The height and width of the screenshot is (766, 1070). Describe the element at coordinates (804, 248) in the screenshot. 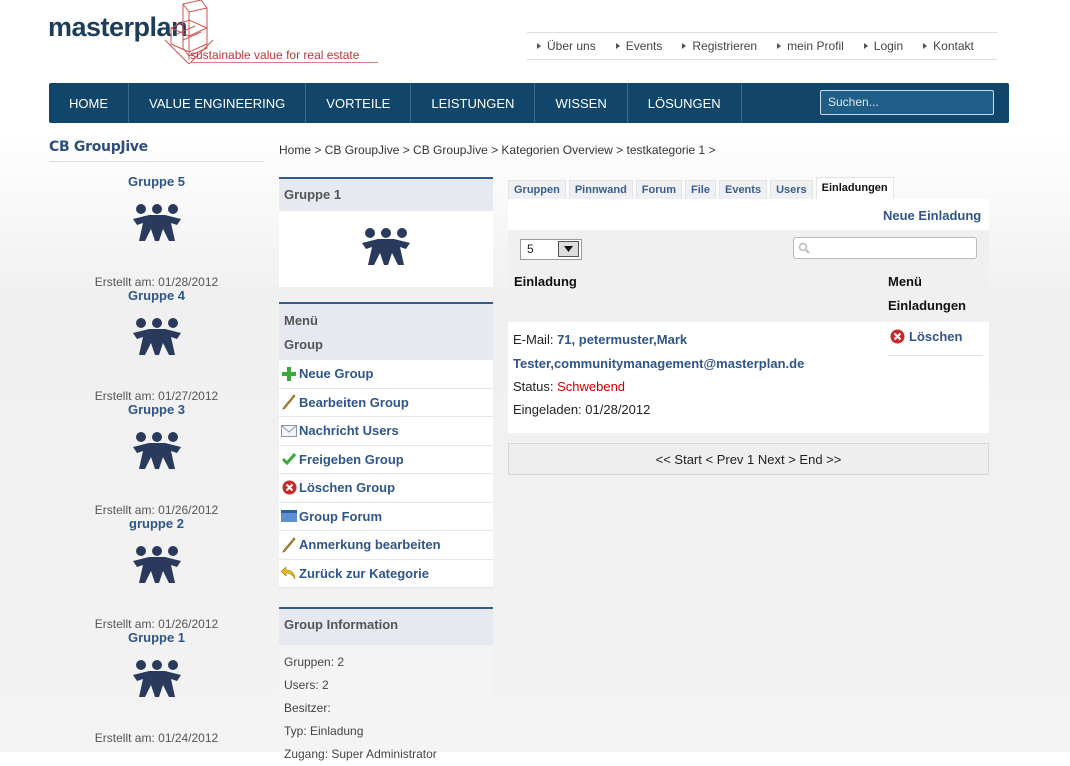

I see `search-icon` at that location.